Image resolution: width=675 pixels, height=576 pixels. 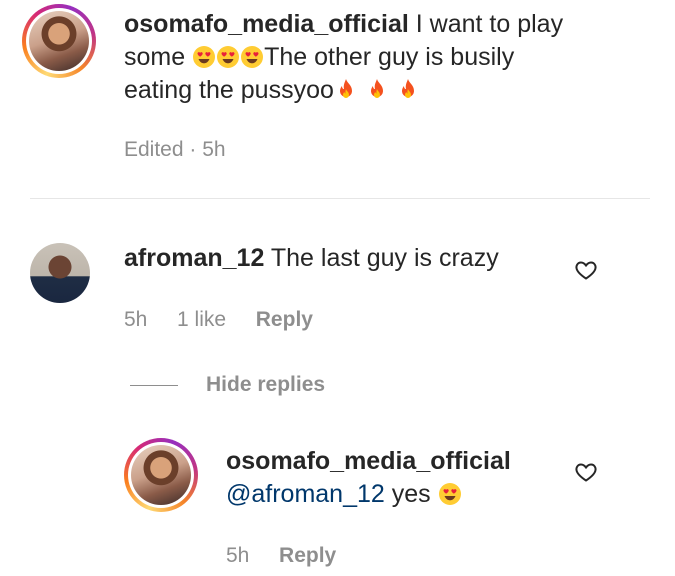 I want to click on comment-1-line3: eating the pussyoo, so click(x=229, y=90).